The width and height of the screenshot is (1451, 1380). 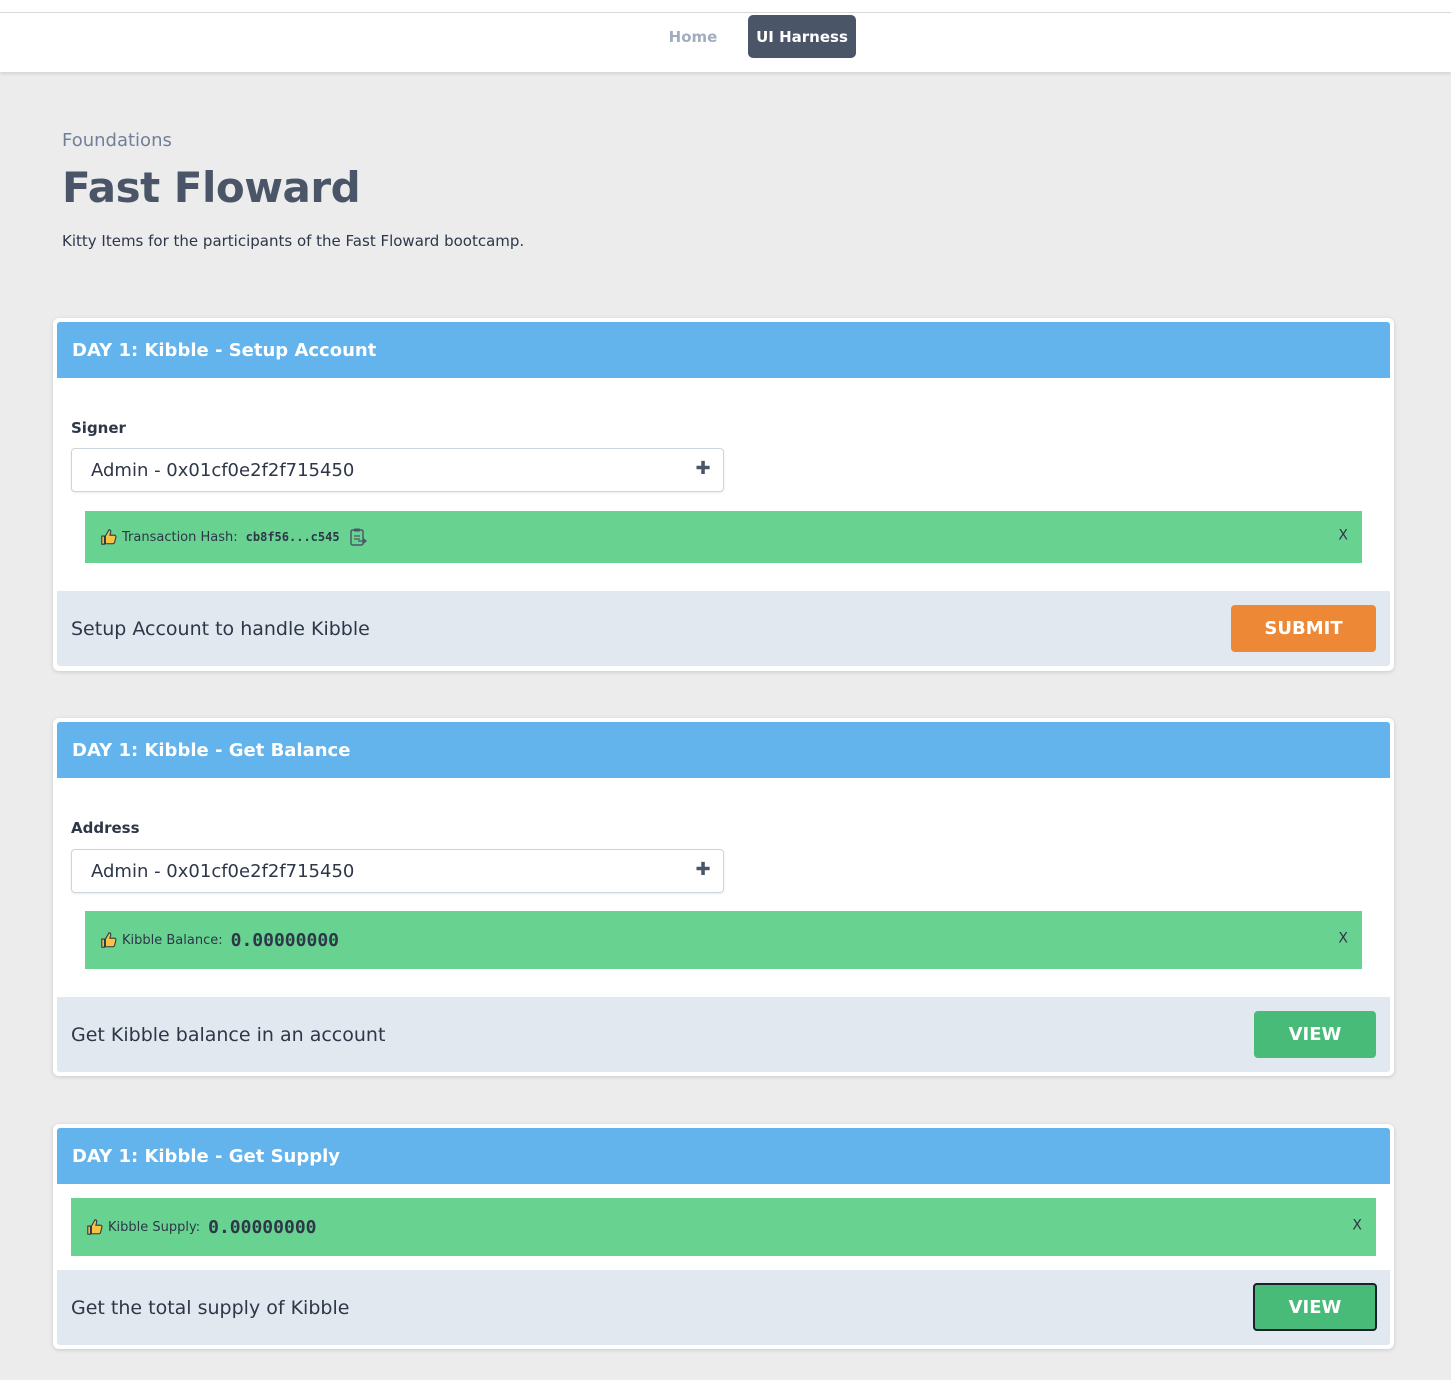 I want to click on view-balance-button: VIEW, so click(x=1315, y=1034).